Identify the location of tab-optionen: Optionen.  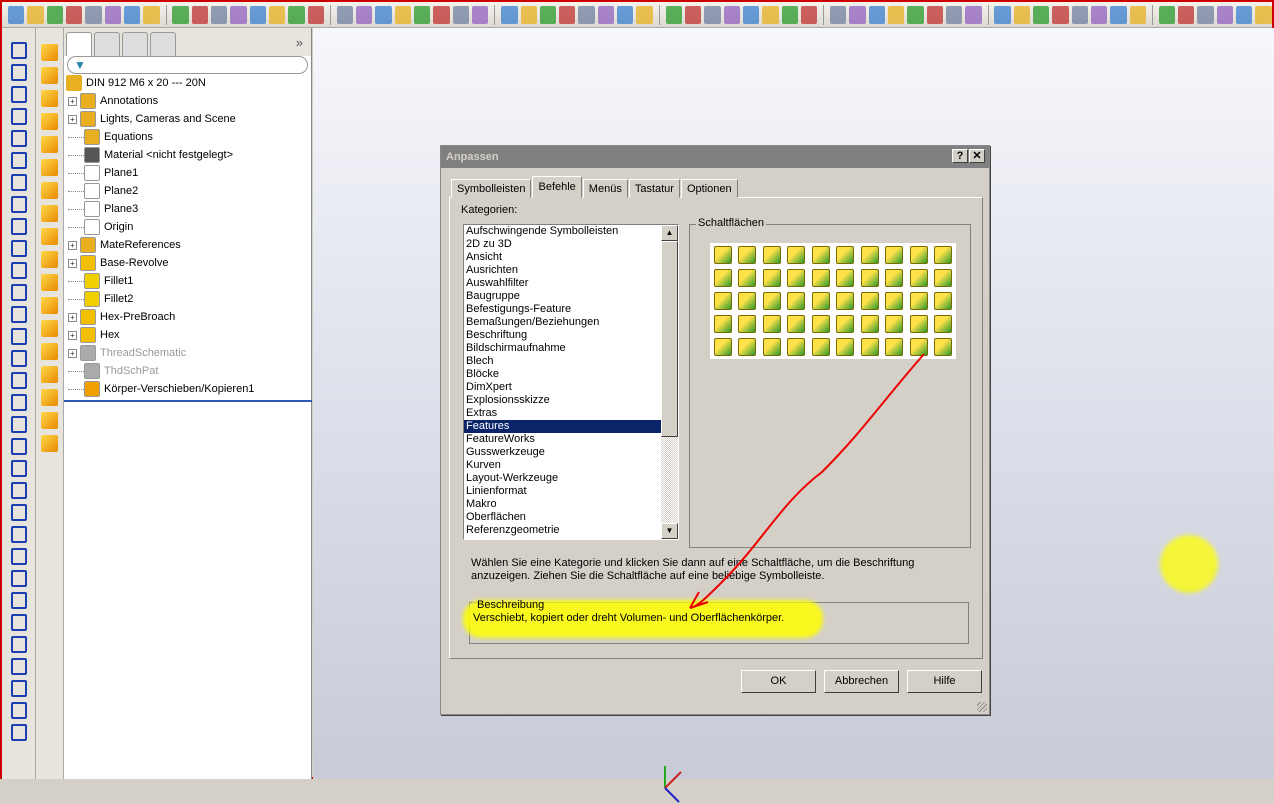
(709, 188).